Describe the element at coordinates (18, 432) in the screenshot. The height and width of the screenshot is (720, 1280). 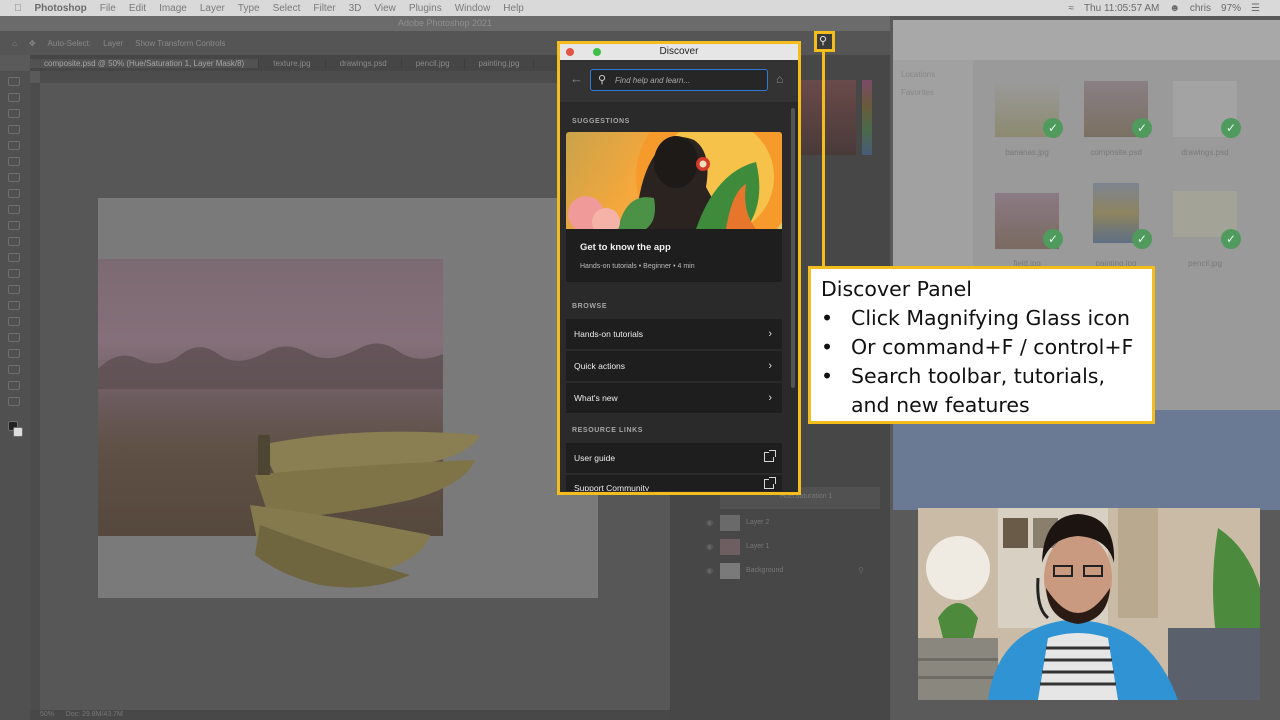
I see `background-color-swatch` at that location.